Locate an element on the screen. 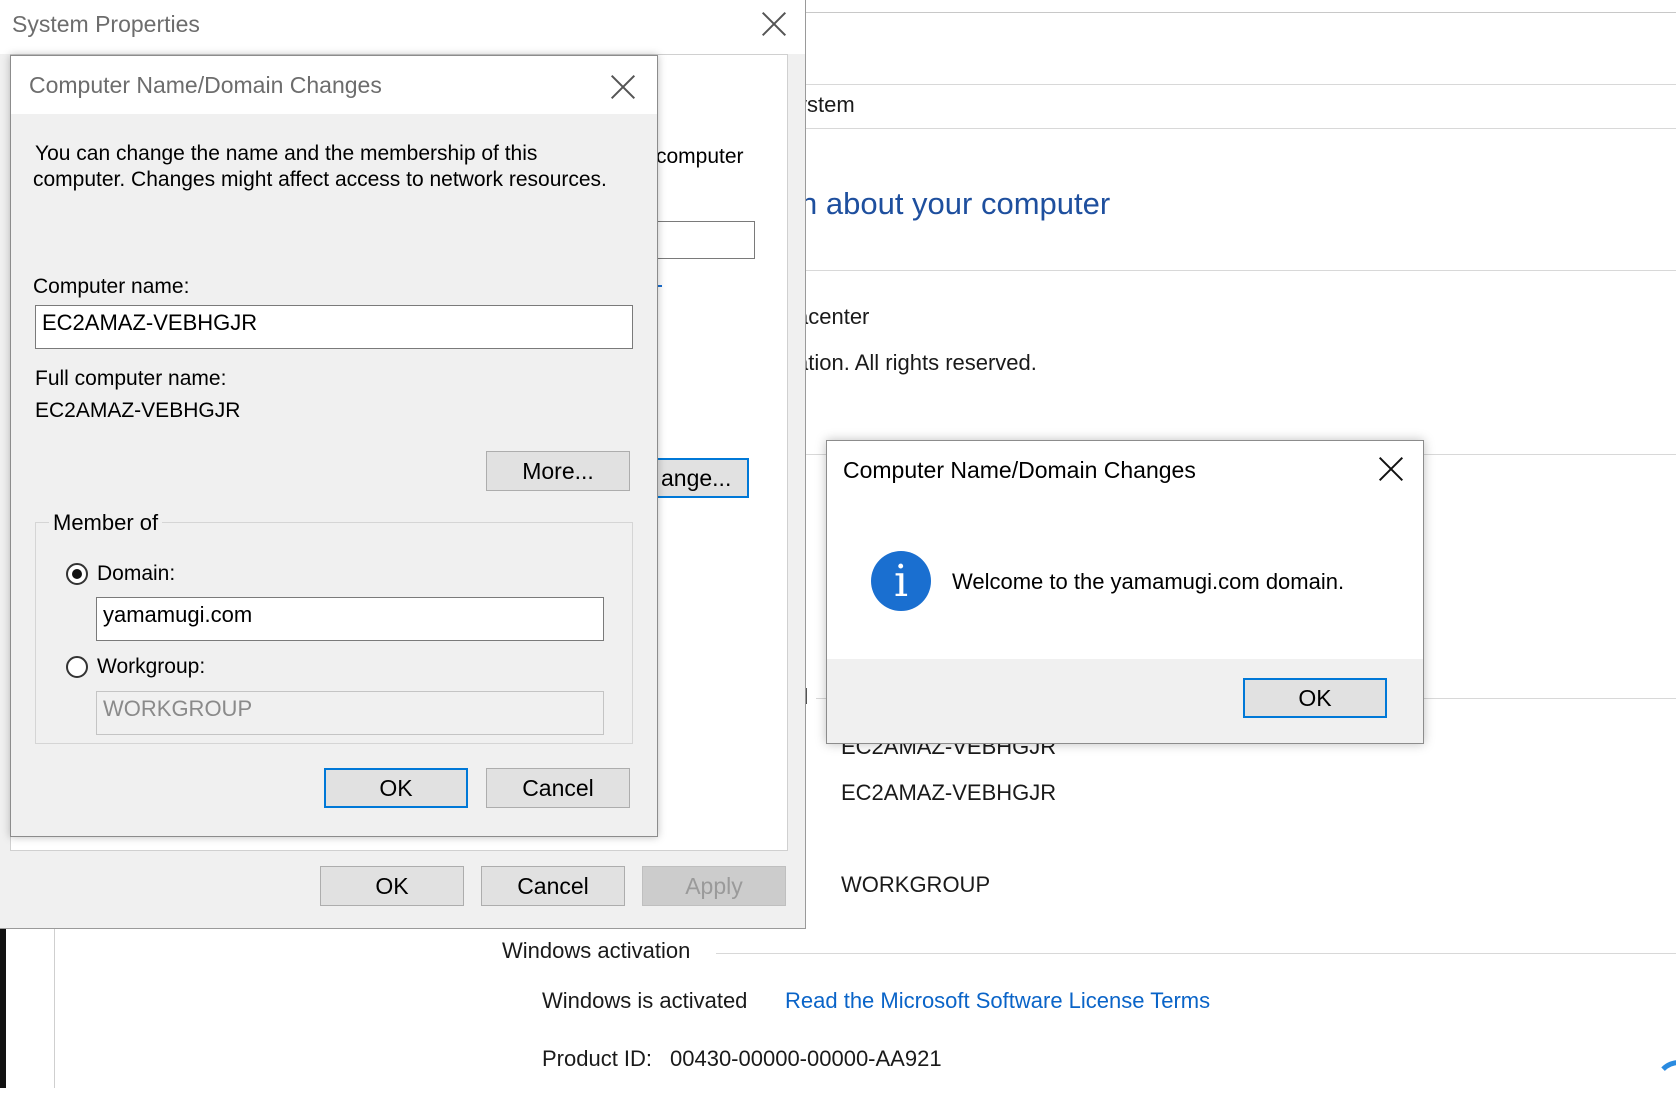  domain-radio is located at coordinates (77, 574).